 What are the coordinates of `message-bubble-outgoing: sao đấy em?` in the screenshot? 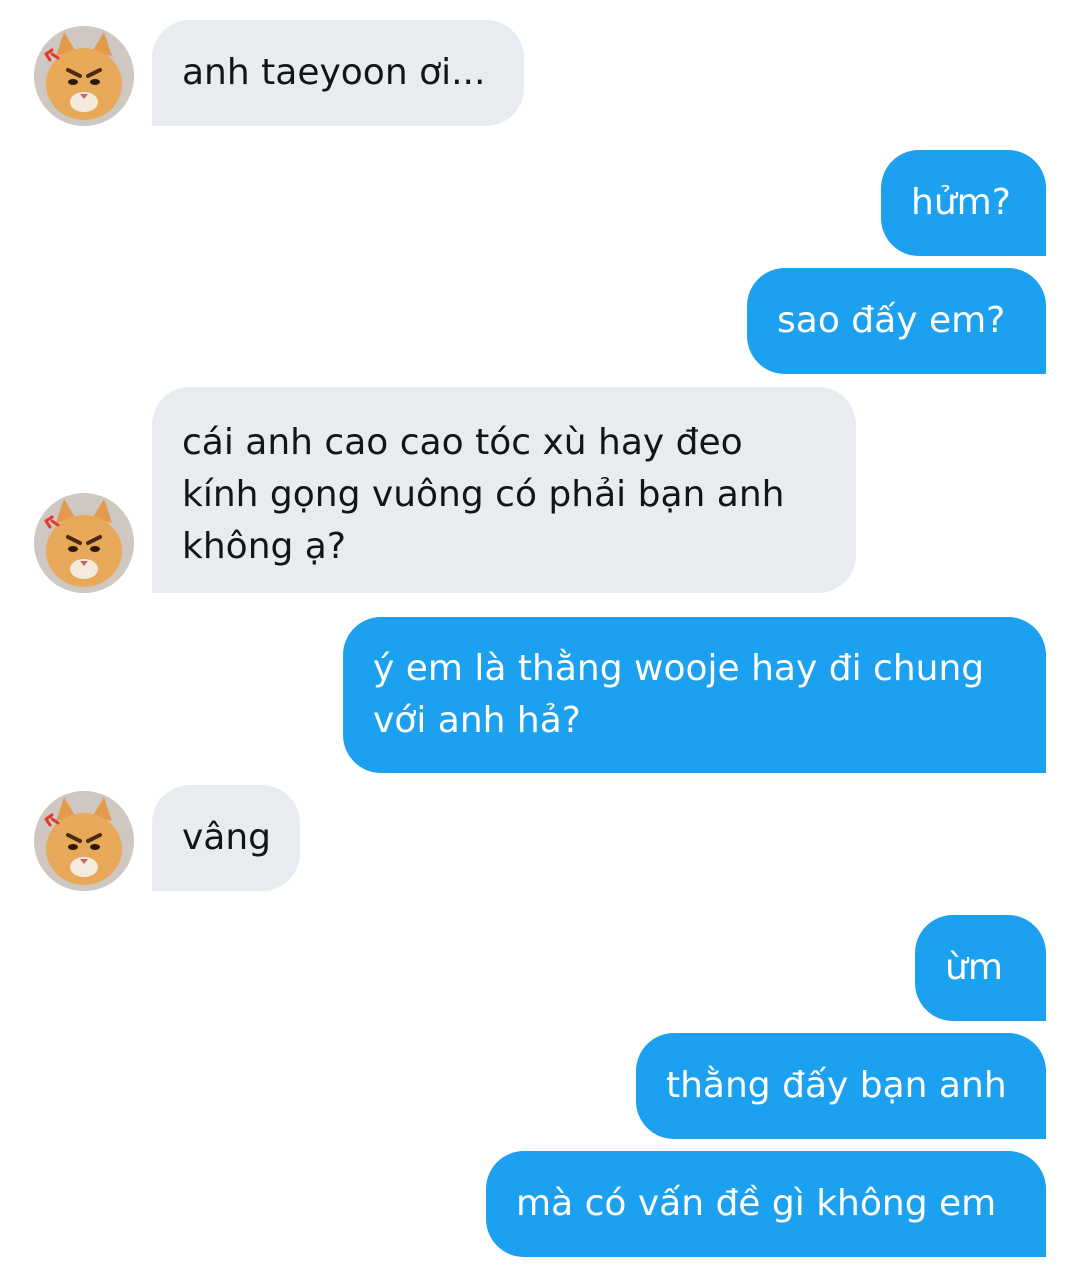 It's located at (896, 321).